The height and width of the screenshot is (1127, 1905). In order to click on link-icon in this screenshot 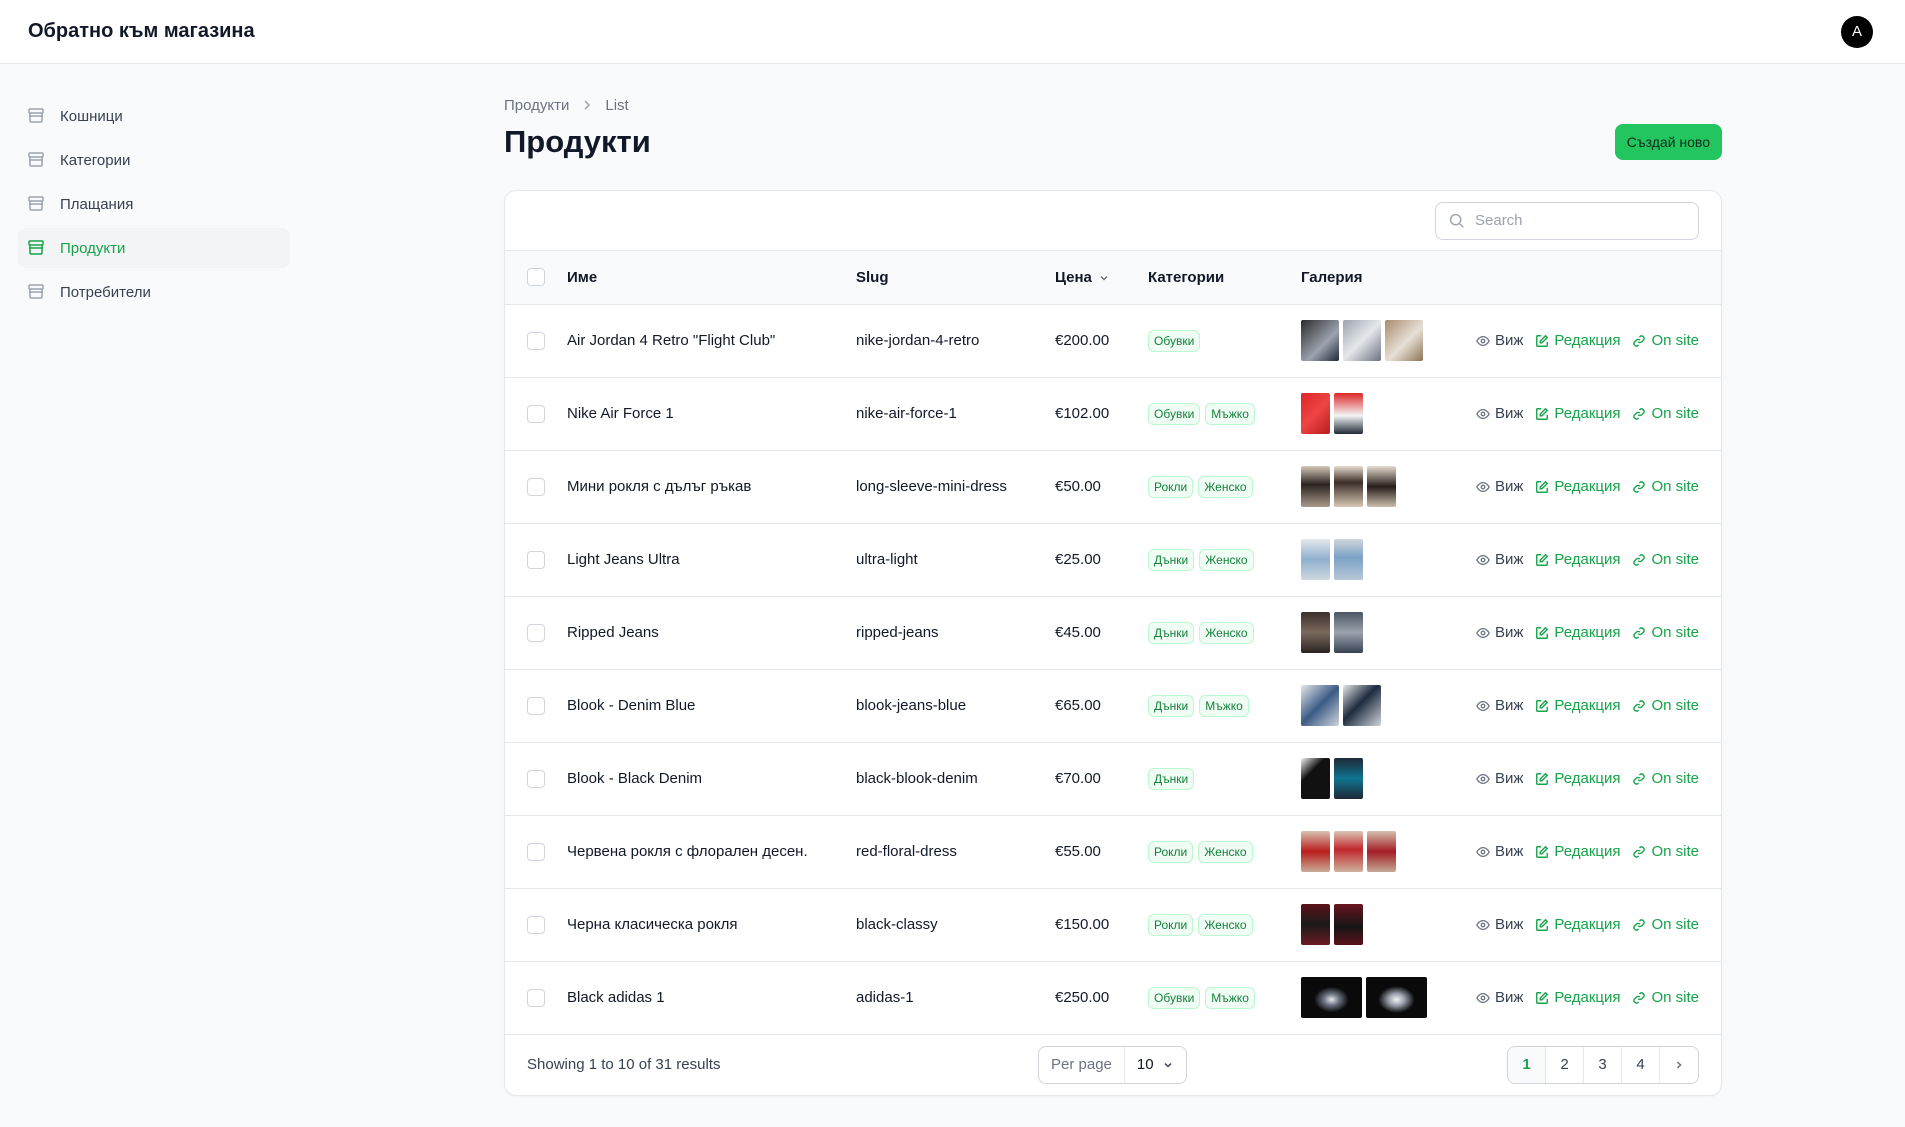, I will do `click(1639, 705)`.